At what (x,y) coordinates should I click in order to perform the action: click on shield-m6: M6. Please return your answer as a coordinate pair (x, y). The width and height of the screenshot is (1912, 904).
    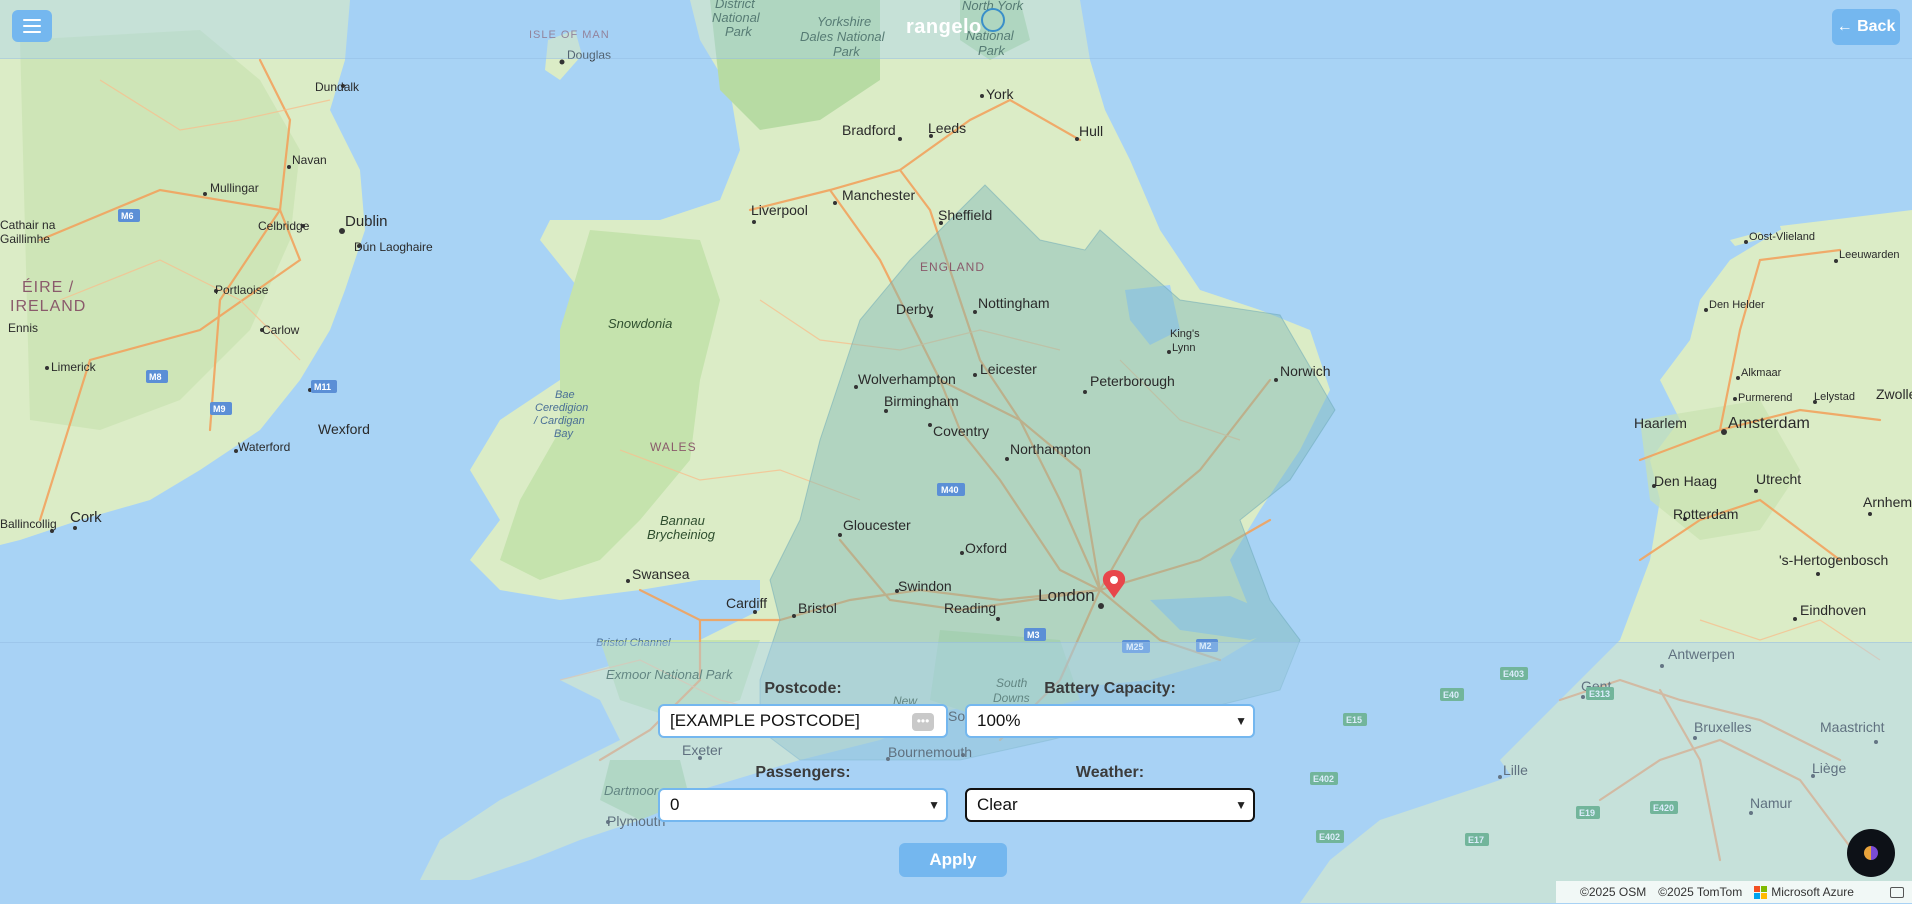
    Looking at the image, I should click on (127, 216).